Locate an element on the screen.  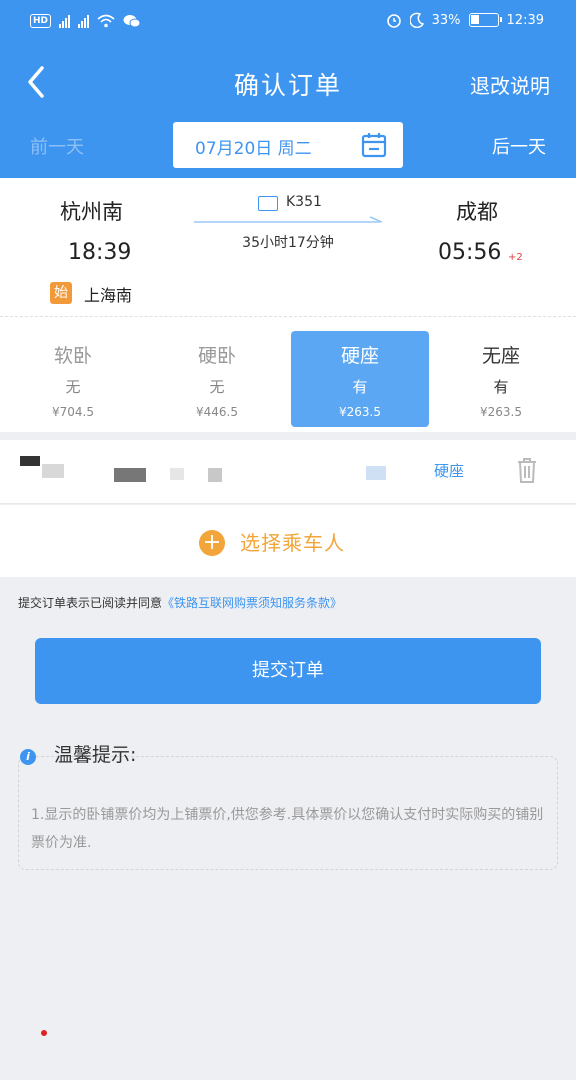
seat-option-hard-seat: 硬座 有 ¥263.5 is located at coordinates (360, 379).